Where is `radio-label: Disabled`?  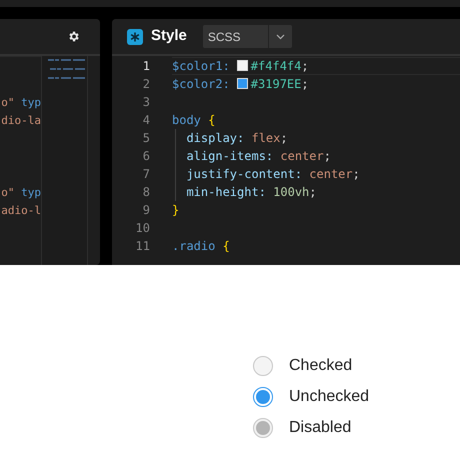
radio-label: Disabled is located at coordinates (320, 428).